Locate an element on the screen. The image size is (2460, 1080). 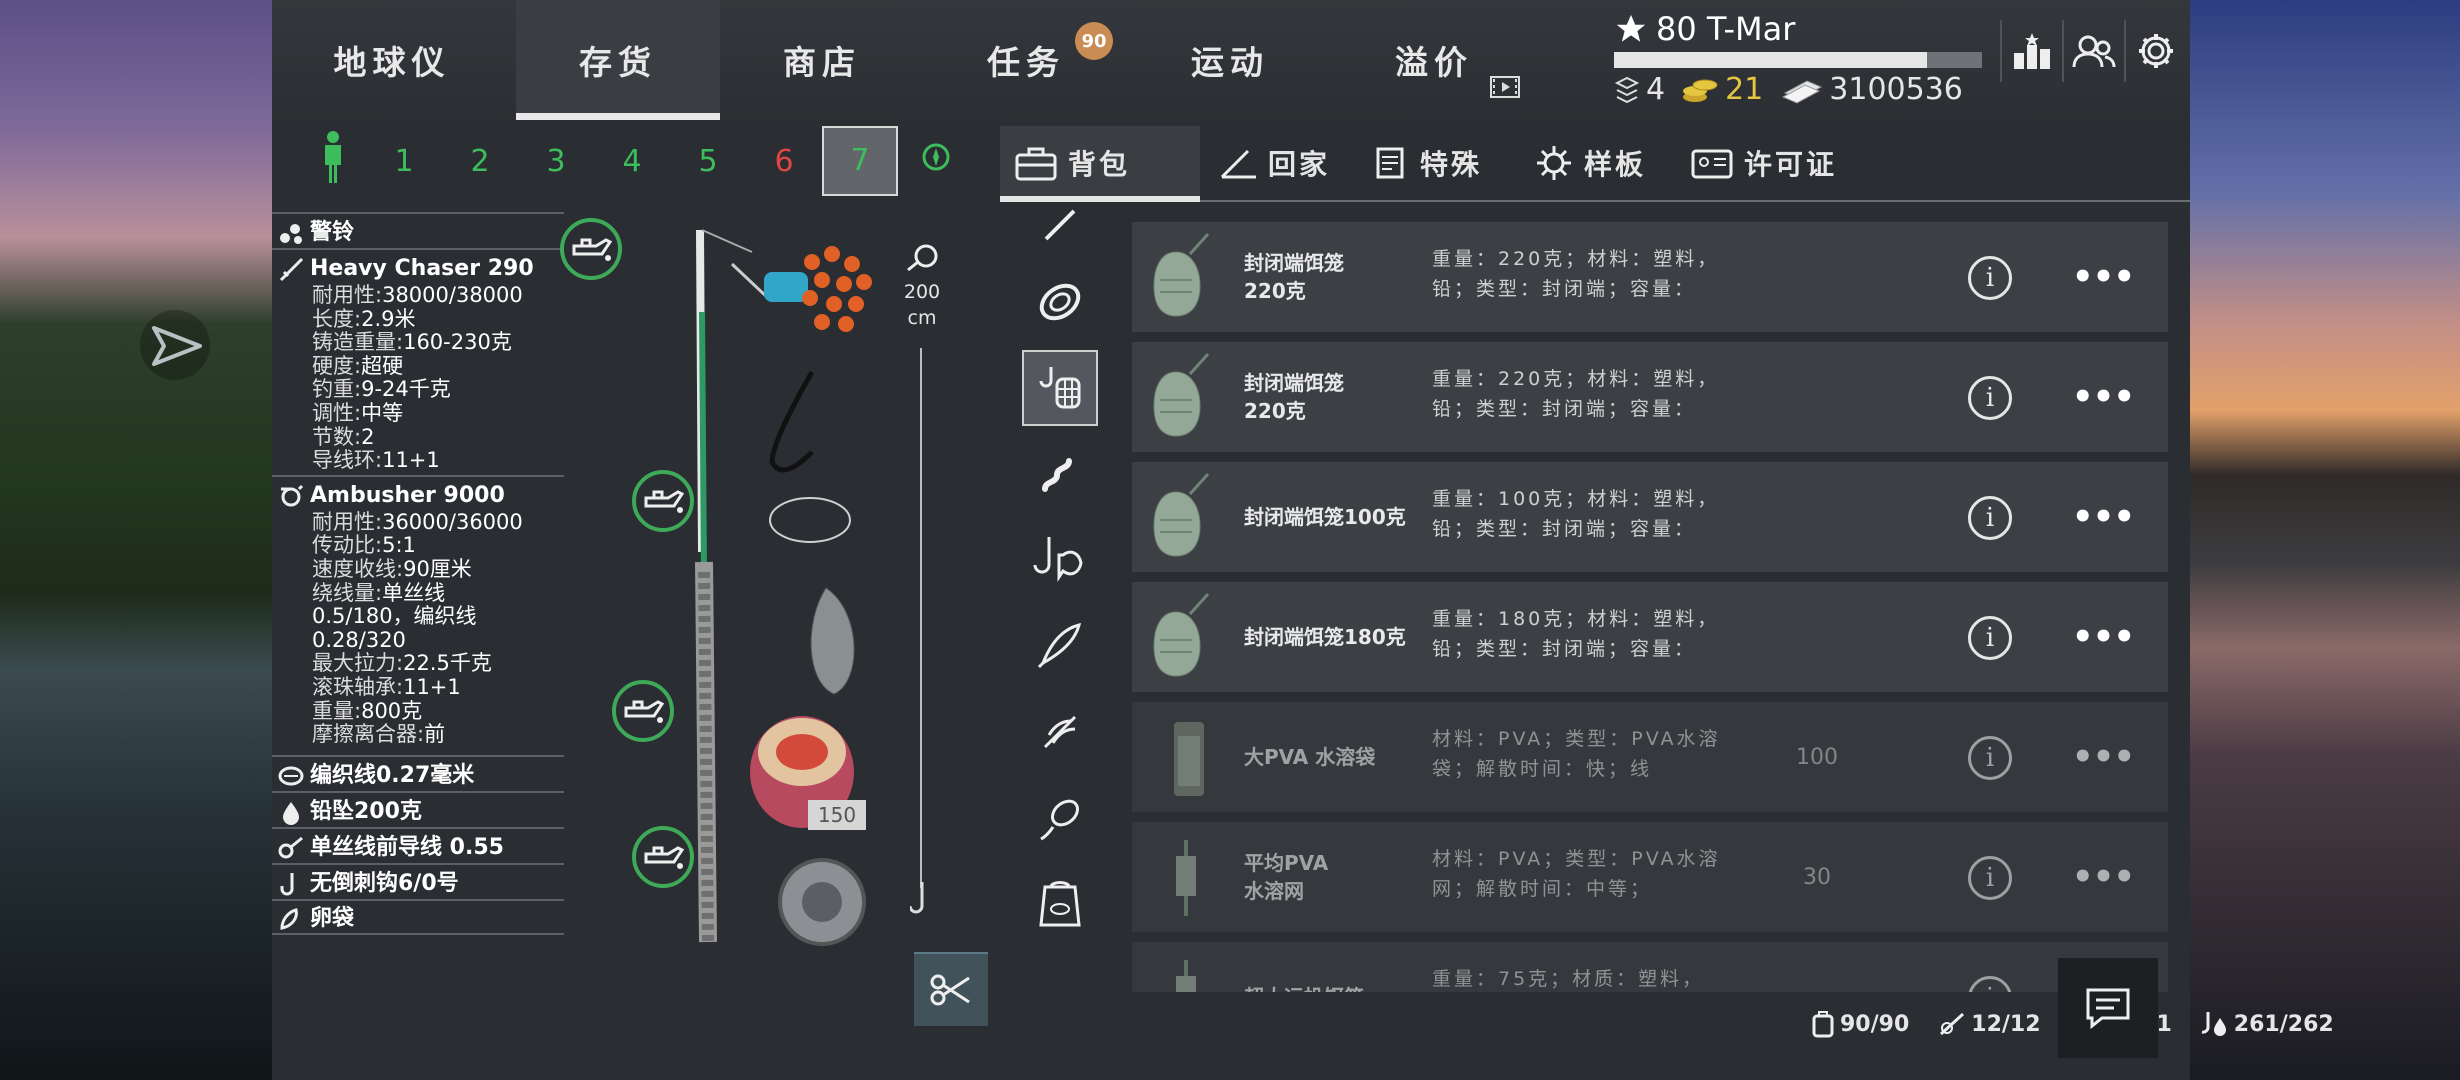
rod-set-7: 7 is located at coordinates (860, 161).